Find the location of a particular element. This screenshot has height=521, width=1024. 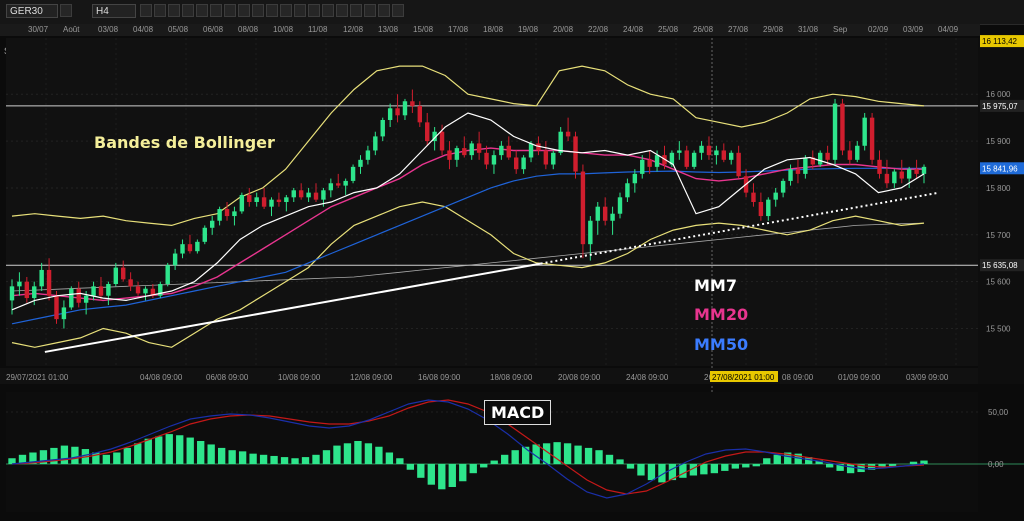

time-tick-label: 29/07/2021 01:00 is located at coordinates (37, 377).